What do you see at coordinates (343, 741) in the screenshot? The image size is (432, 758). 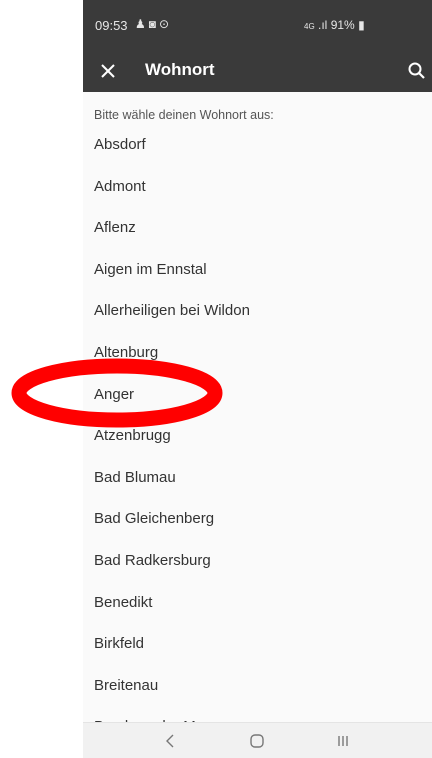 I see `recents-icon` at bounding box center [343, 741].